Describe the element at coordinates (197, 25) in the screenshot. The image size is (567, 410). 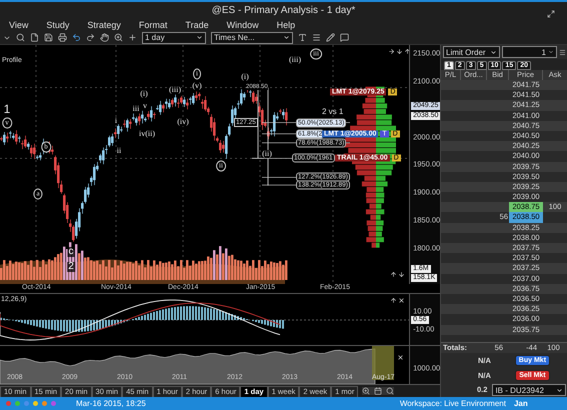
I see `menu-item: Trade` at that location.